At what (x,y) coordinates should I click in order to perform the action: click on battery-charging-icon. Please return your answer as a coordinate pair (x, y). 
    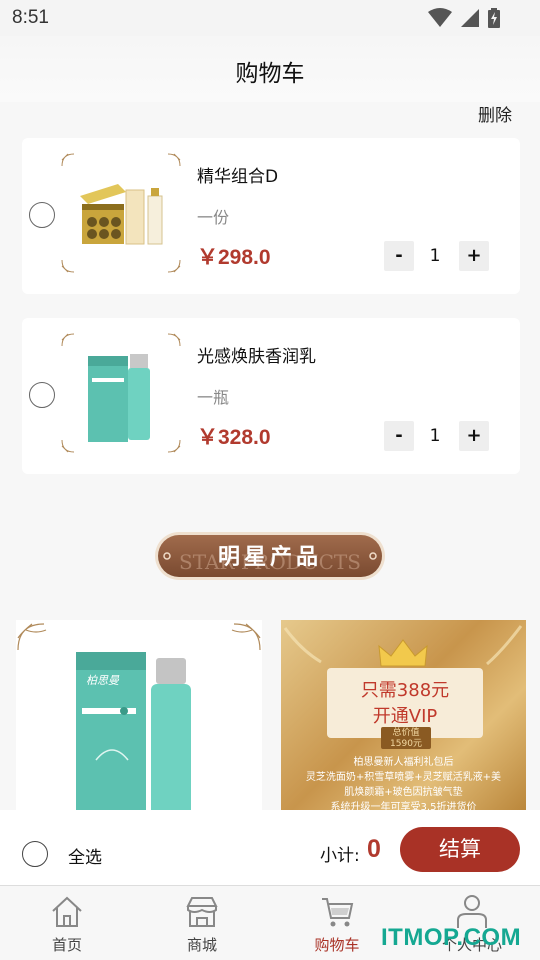
    Looking at the image, I should click on (494, 18).